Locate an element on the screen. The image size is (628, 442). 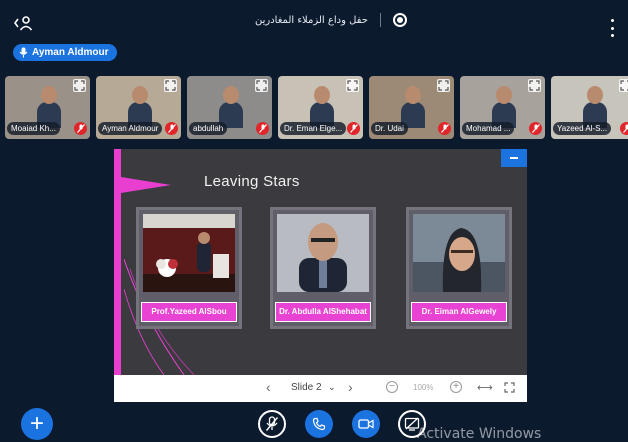
slide-accent-arrow is located at coordinates (146, 185).